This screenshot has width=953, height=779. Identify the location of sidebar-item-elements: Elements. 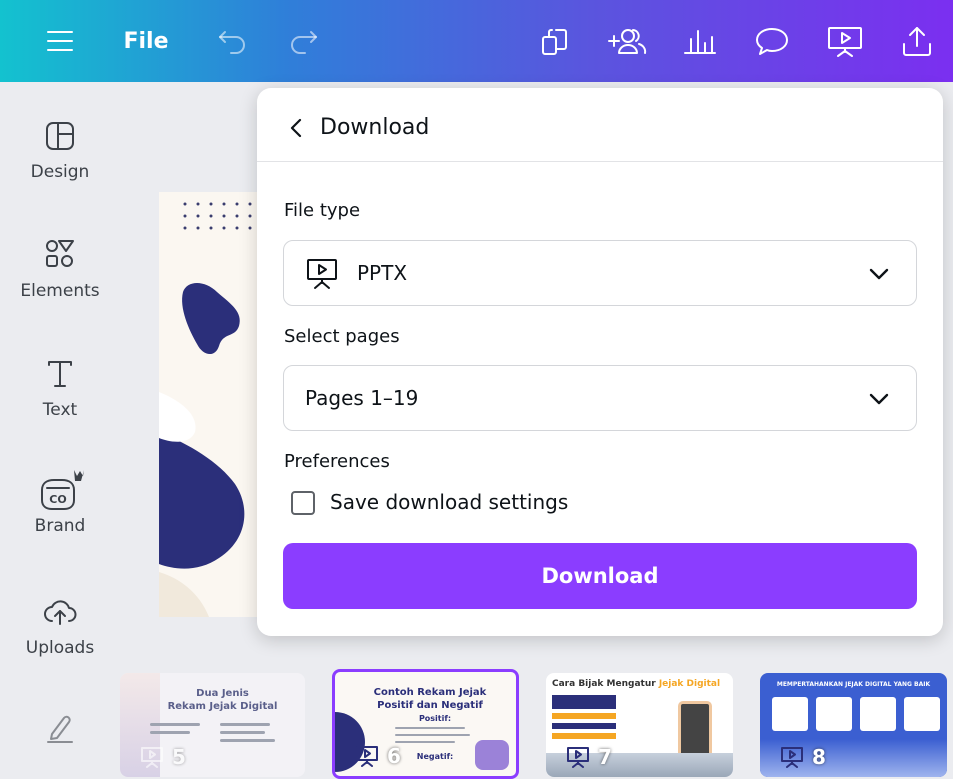
(60, 270).